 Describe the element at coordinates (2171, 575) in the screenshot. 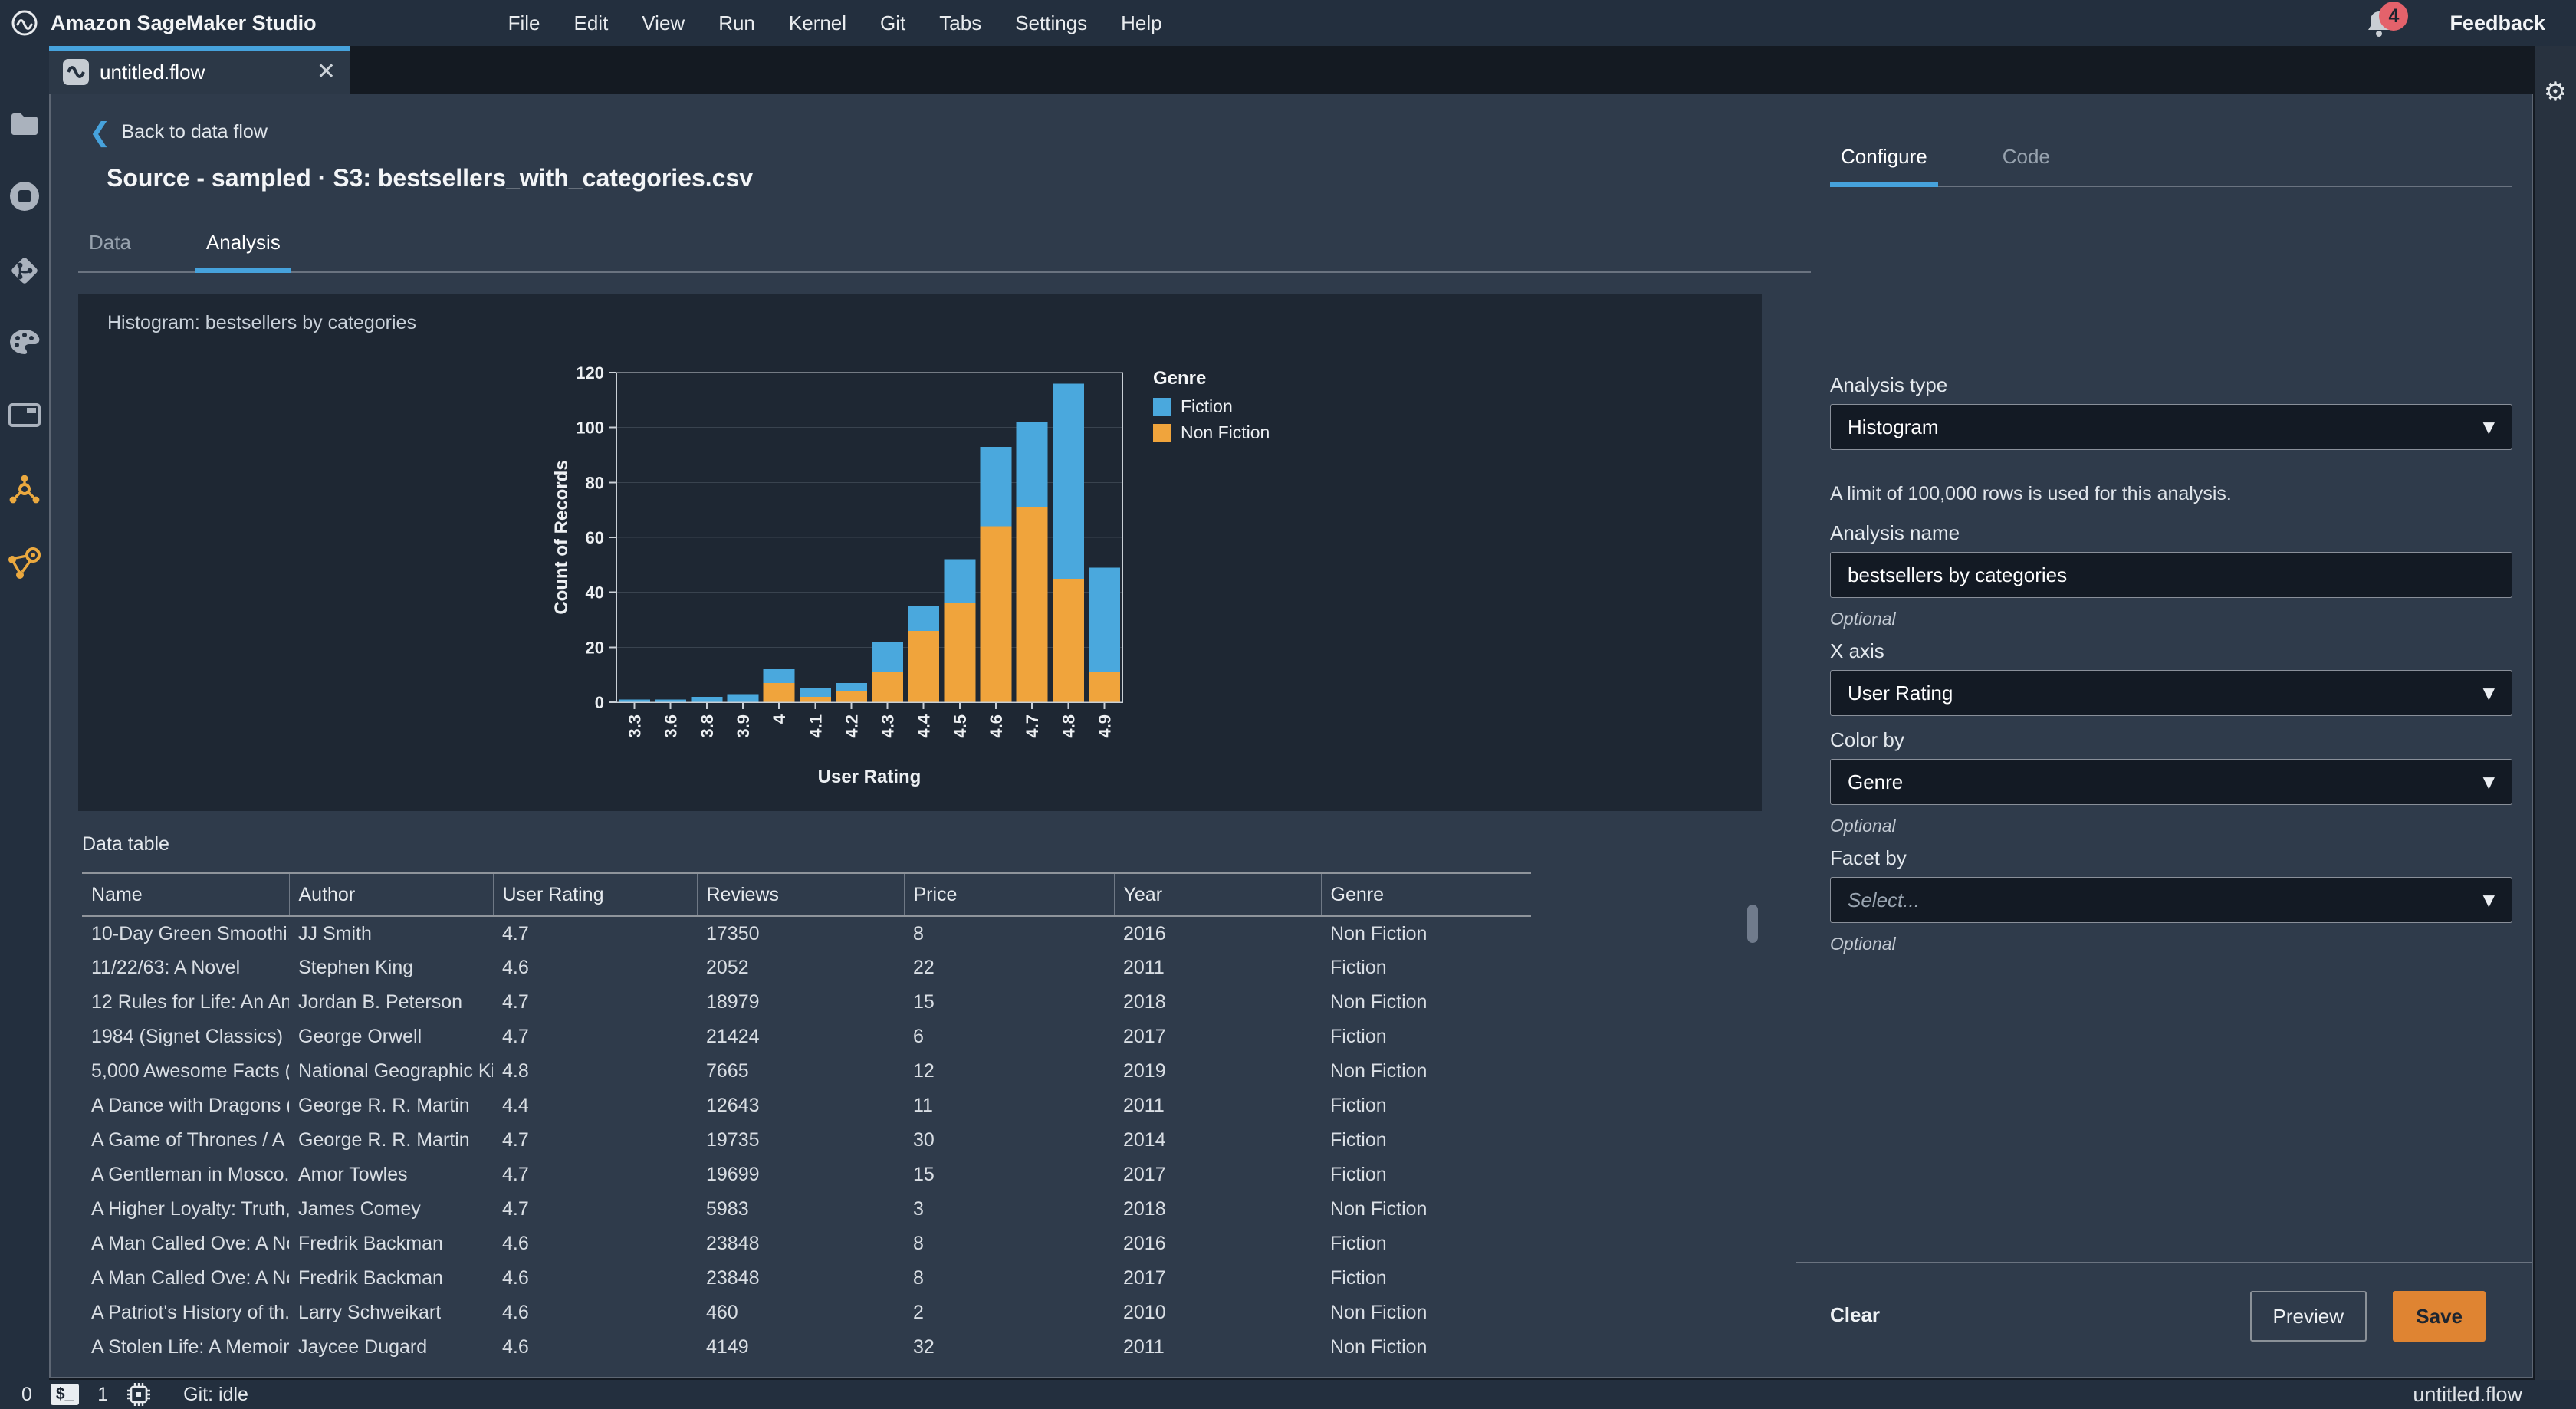

I see `analysis-name-input: bestsellers by categories` at that location.